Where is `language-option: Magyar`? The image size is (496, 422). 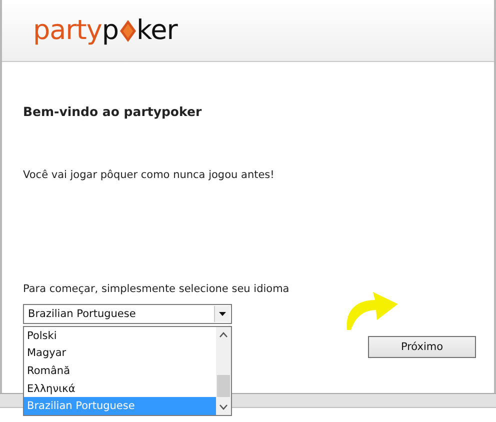
language-option: Magyar is located at coordinates (120, 353).